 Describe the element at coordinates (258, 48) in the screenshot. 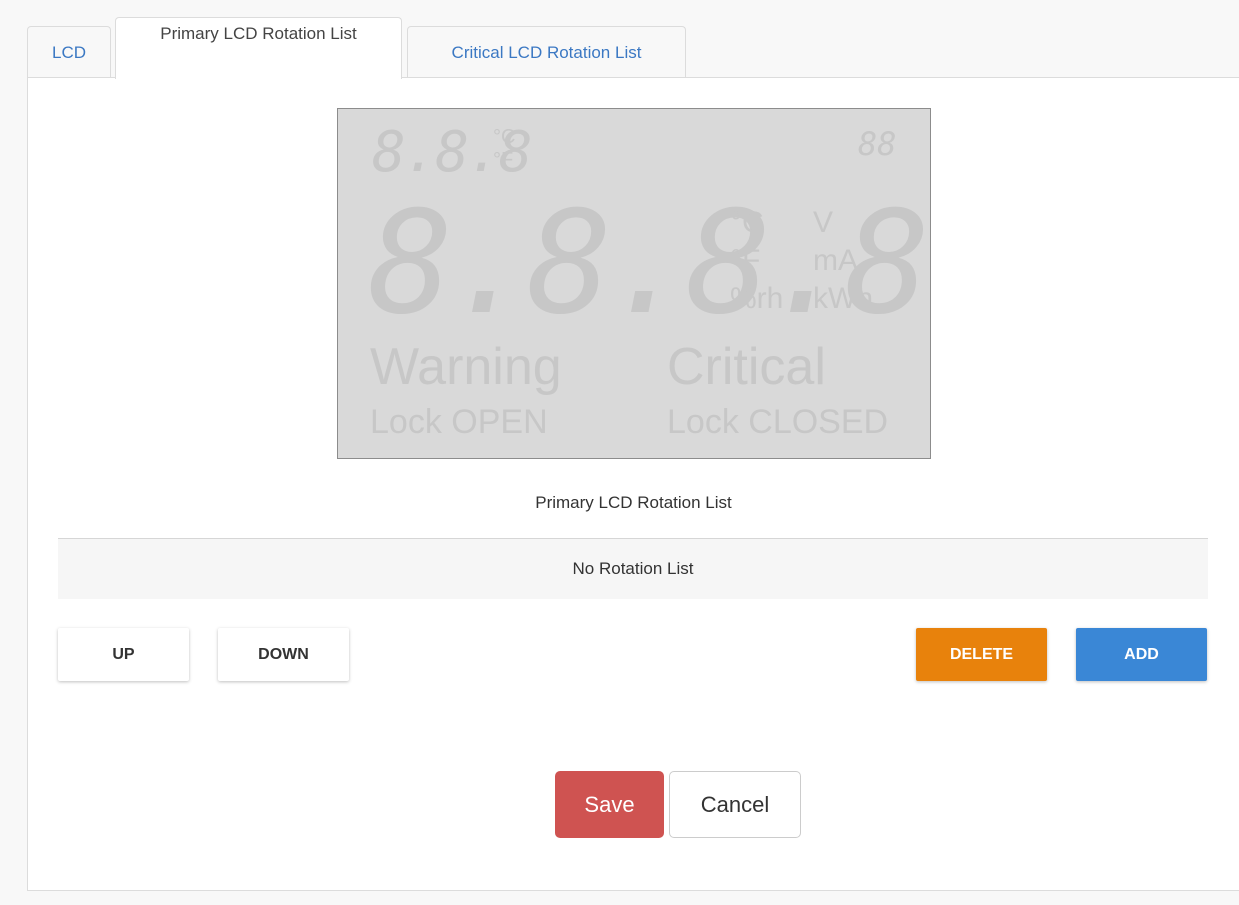

I see `tab-primary-lcd-rotation-list: Primary LCD Rotation List` at that location.